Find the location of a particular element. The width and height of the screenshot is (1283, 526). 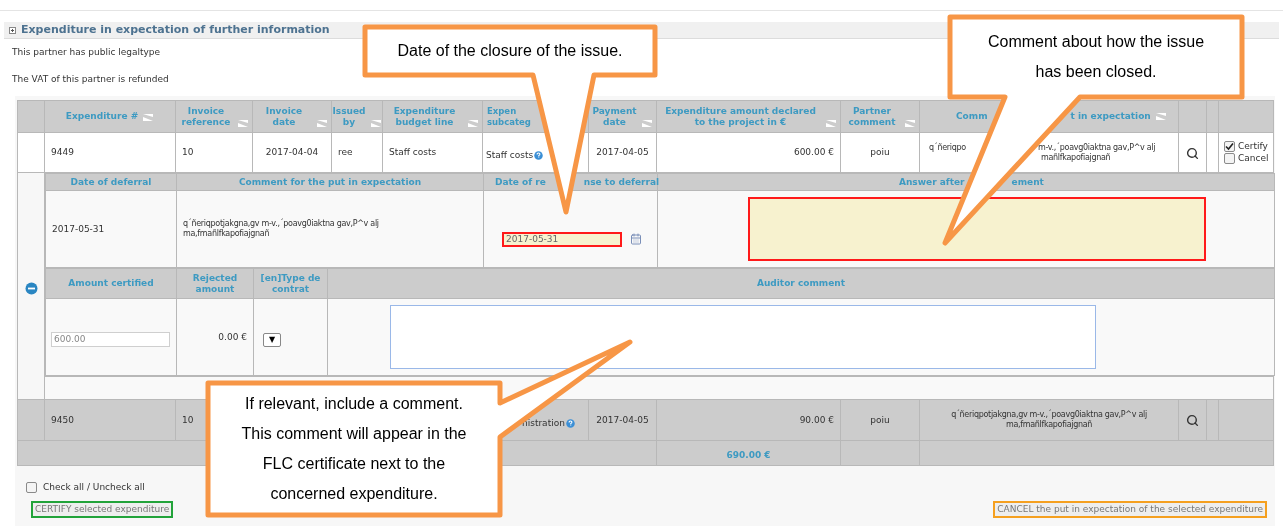

expand-icon is located at coordinates (12, 30).